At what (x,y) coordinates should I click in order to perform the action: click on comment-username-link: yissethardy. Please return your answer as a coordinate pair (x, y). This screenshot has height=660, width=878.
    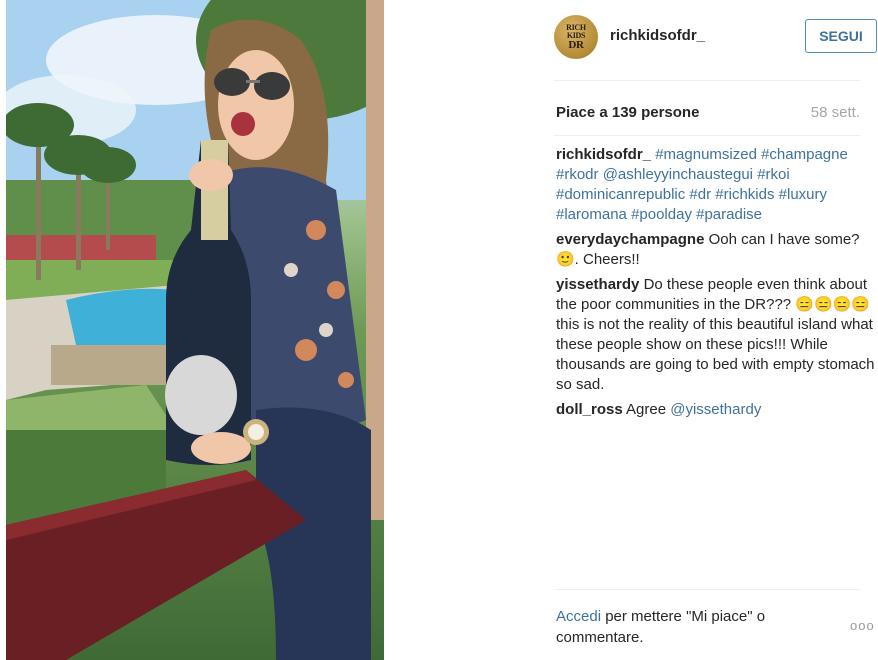
    Looking at the image, I should click on (597, 284).